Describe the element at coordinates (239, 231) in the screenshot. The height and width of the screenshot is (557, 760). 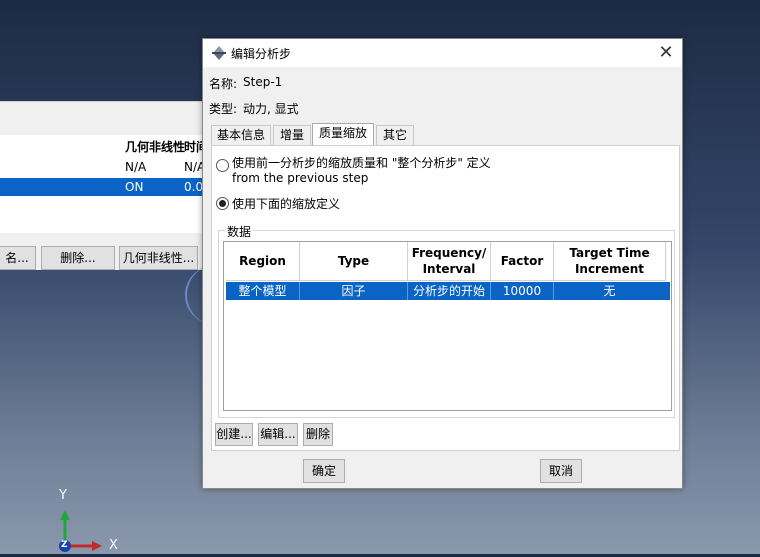
I see `data-group-title: 数据` at that location.